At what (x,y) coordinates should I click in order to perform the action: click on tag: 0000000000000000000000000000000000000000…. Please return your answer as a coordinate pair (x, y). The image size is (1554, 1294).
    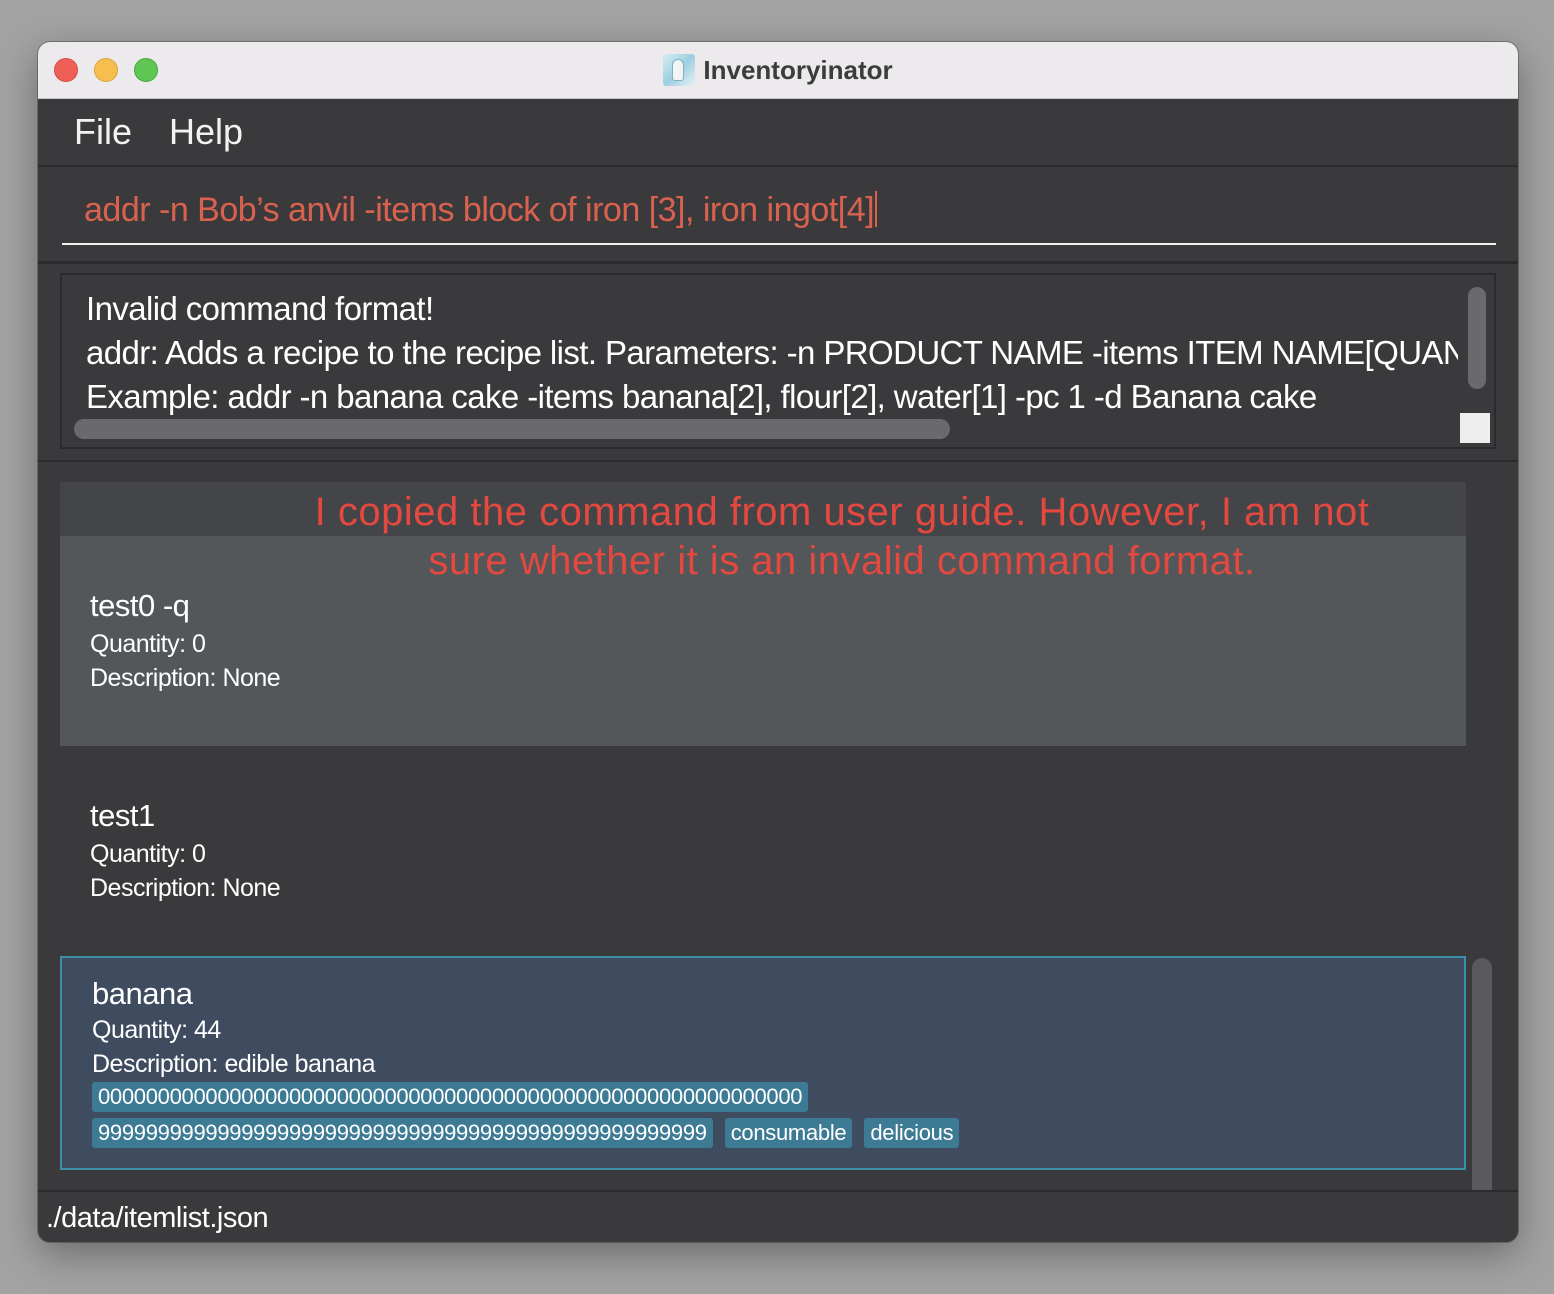
    Looking at the image, I should click on (450, 1097).